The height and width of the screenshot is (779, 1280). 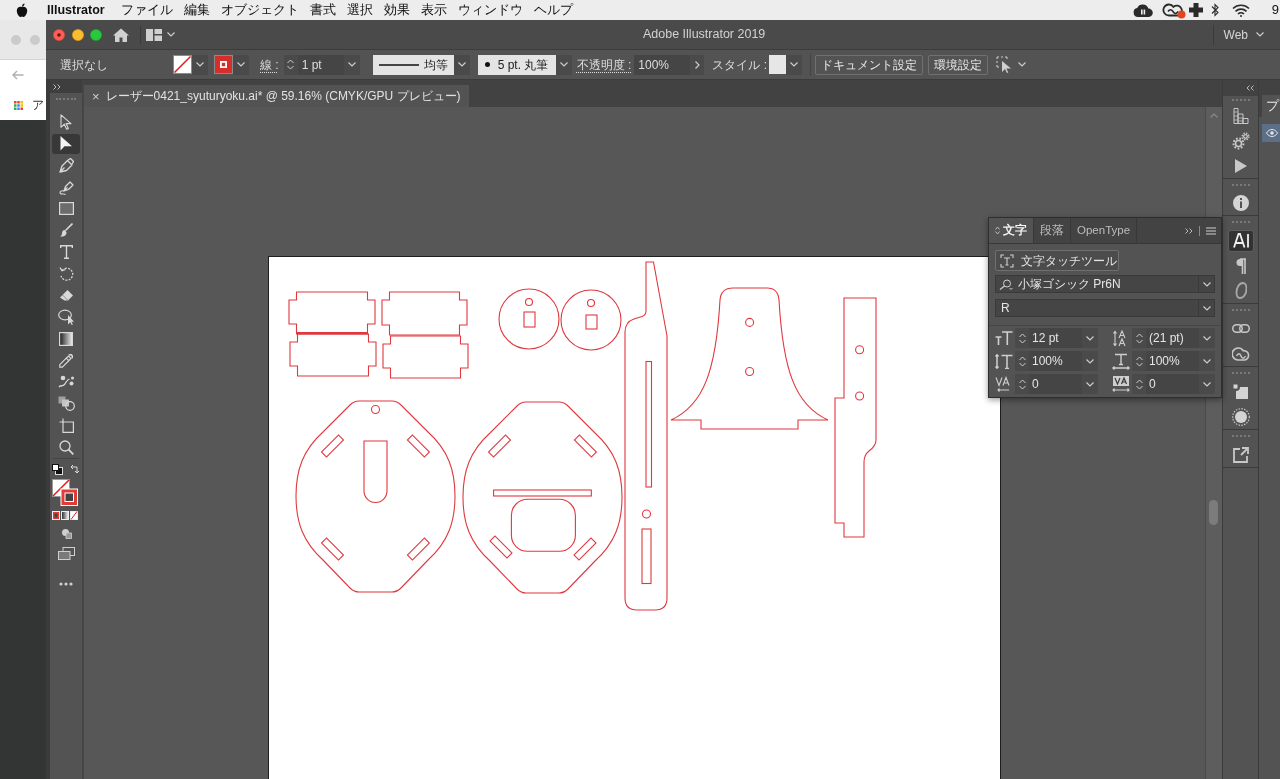 What do you see at coordinates (1097, 284) in the screenshot?
I see `font-family-field: 小塚ゴシック Pr6N` at bounding box center [1097, 284].